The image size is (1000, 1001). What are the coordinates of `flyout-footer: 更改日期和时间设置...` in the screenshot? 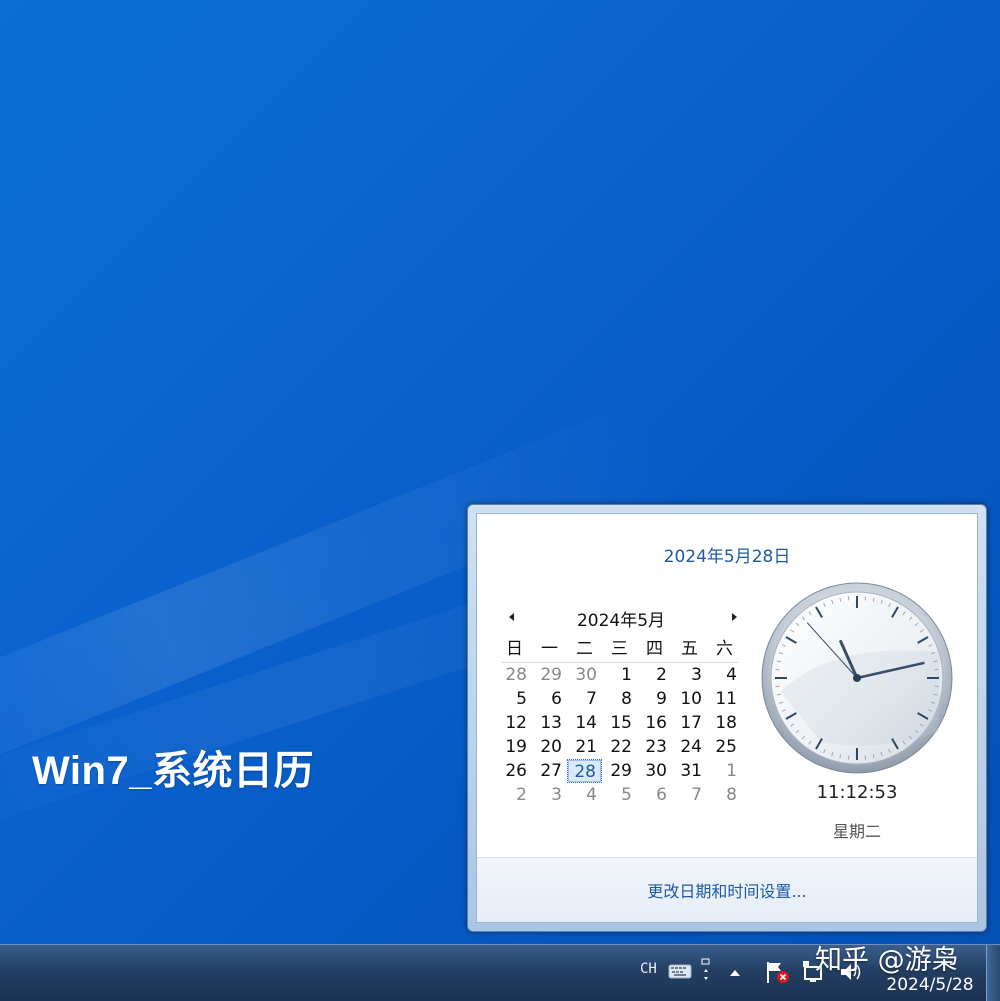 It's located at (727, 889).